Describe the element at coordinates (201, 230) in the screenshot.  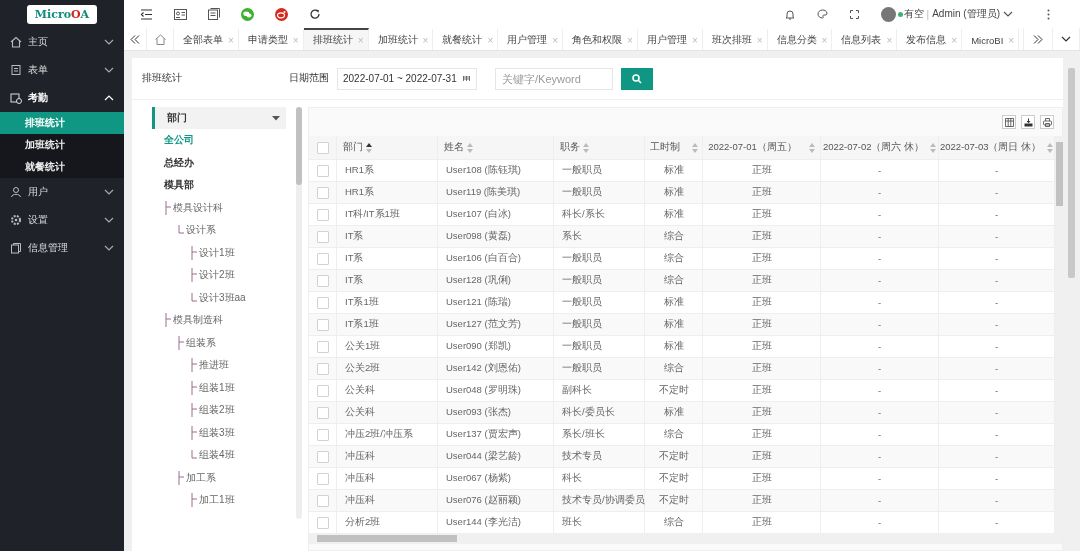
I see `tree-node: 设计系` at that location.